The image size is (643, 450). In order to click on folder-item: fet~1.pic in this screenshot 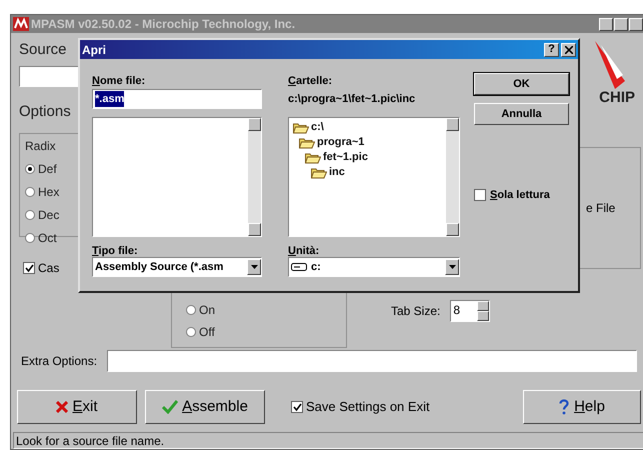, I will do `click(345, 157)`.